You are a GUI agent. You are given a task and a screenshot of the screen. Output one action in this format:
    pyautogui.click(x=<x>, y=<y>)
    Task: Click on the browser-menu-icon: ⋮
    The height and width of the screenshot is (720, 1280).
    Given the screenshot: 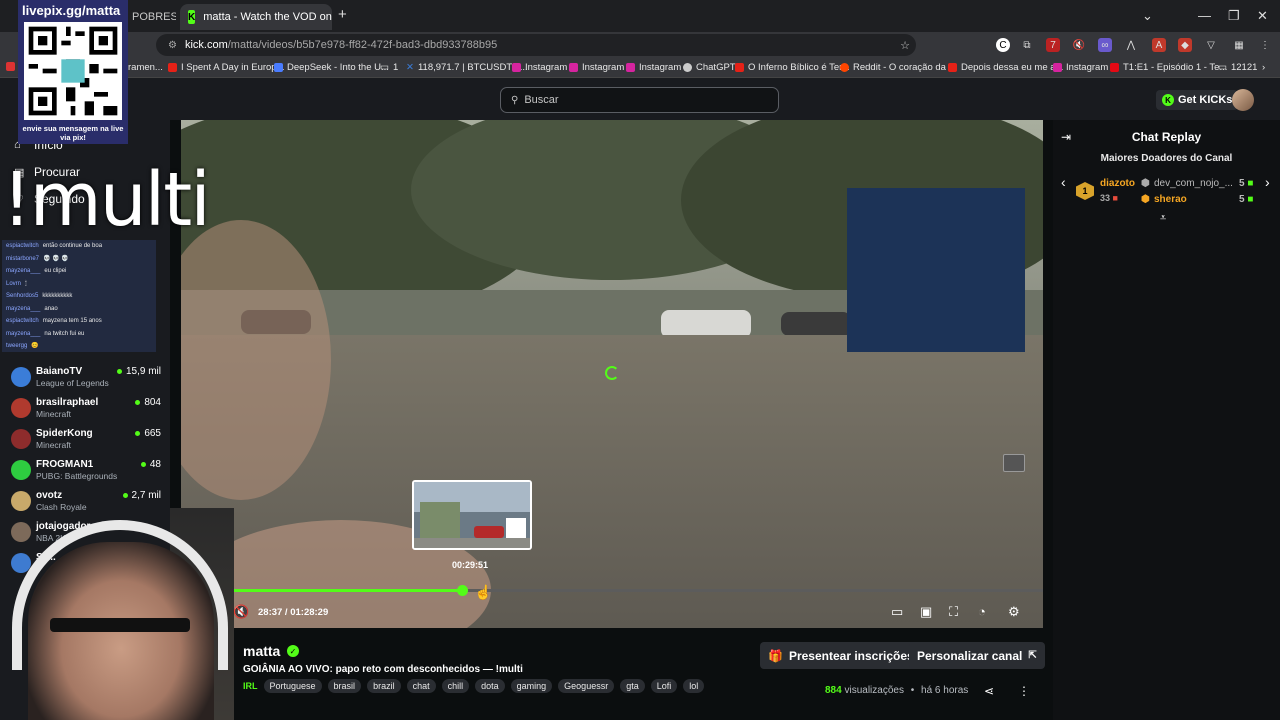 What is the action you would take?
    pyautogui.click(x=1265, y=45)
    